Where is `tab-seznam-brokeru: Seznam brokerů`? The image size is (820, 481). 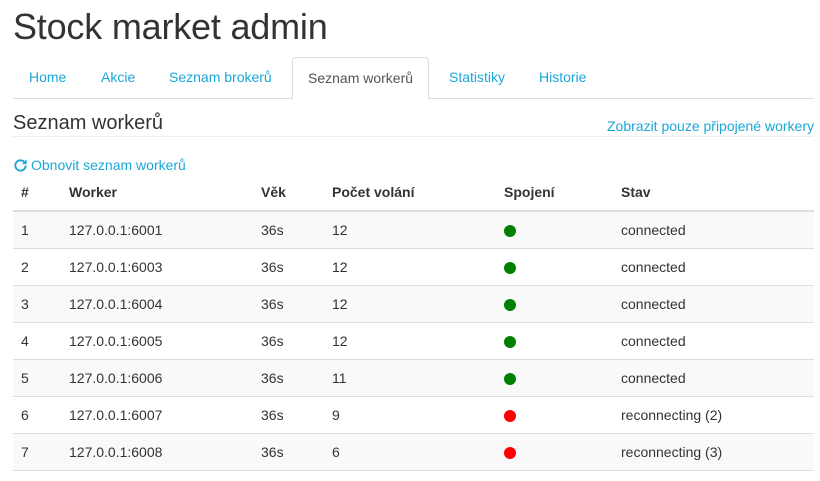
tab-seznam-brokeru: Seznam brokerů is located at coordinates (220, 77).